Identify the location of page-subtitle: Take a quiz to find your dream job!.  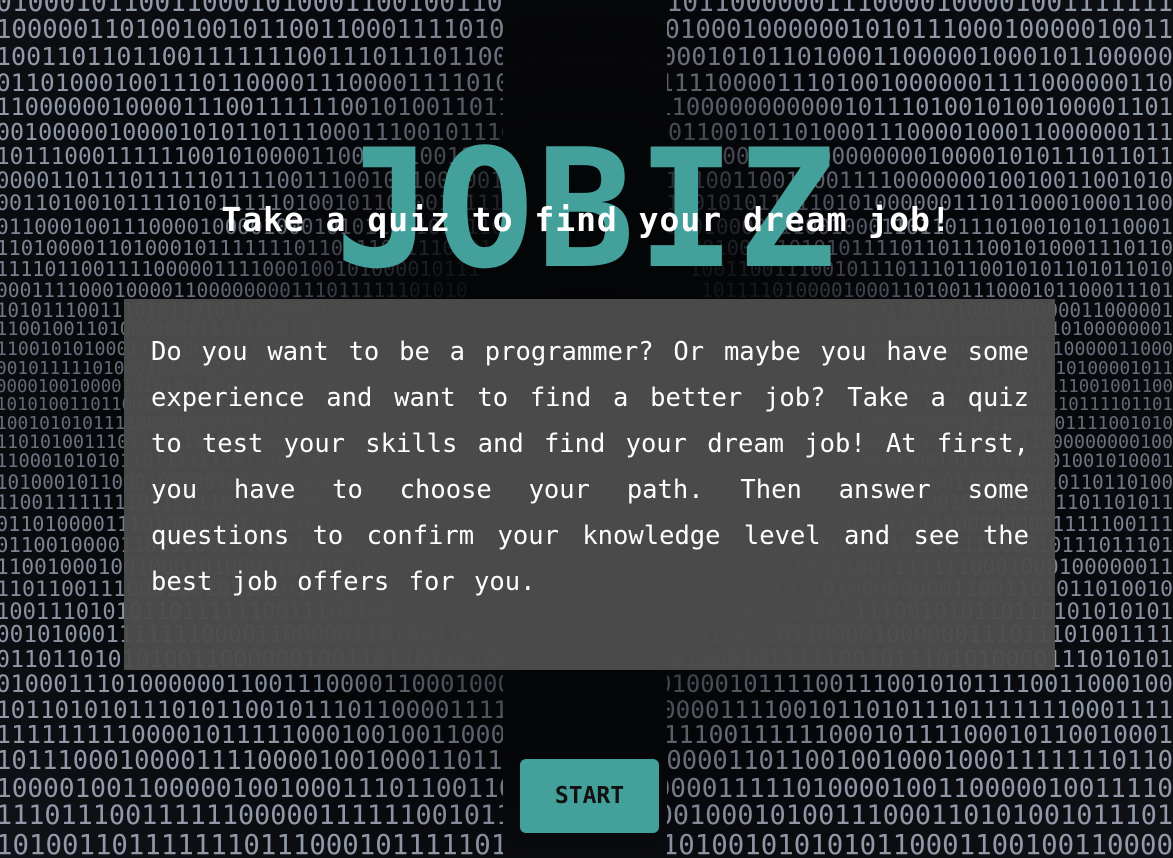
(586, 219).